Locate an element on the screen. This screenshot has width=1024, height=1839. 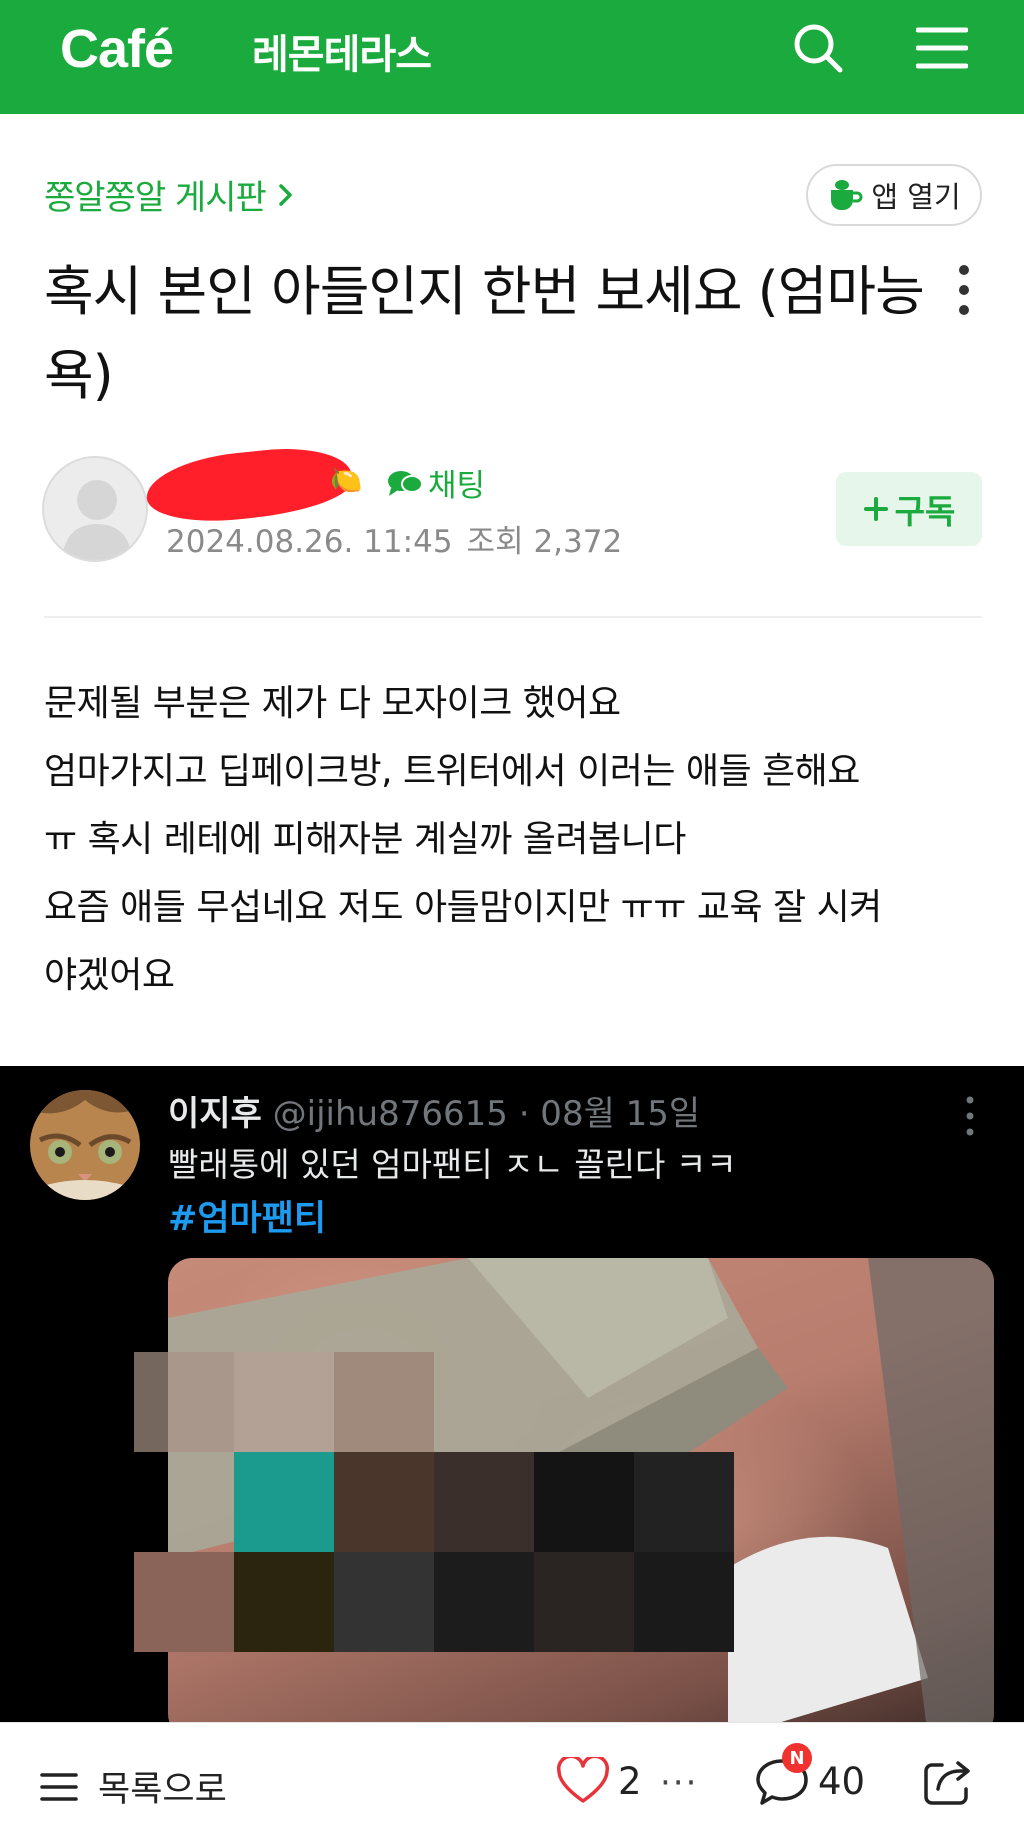
cafe-logo: Café is located at coordinates (117, 49).